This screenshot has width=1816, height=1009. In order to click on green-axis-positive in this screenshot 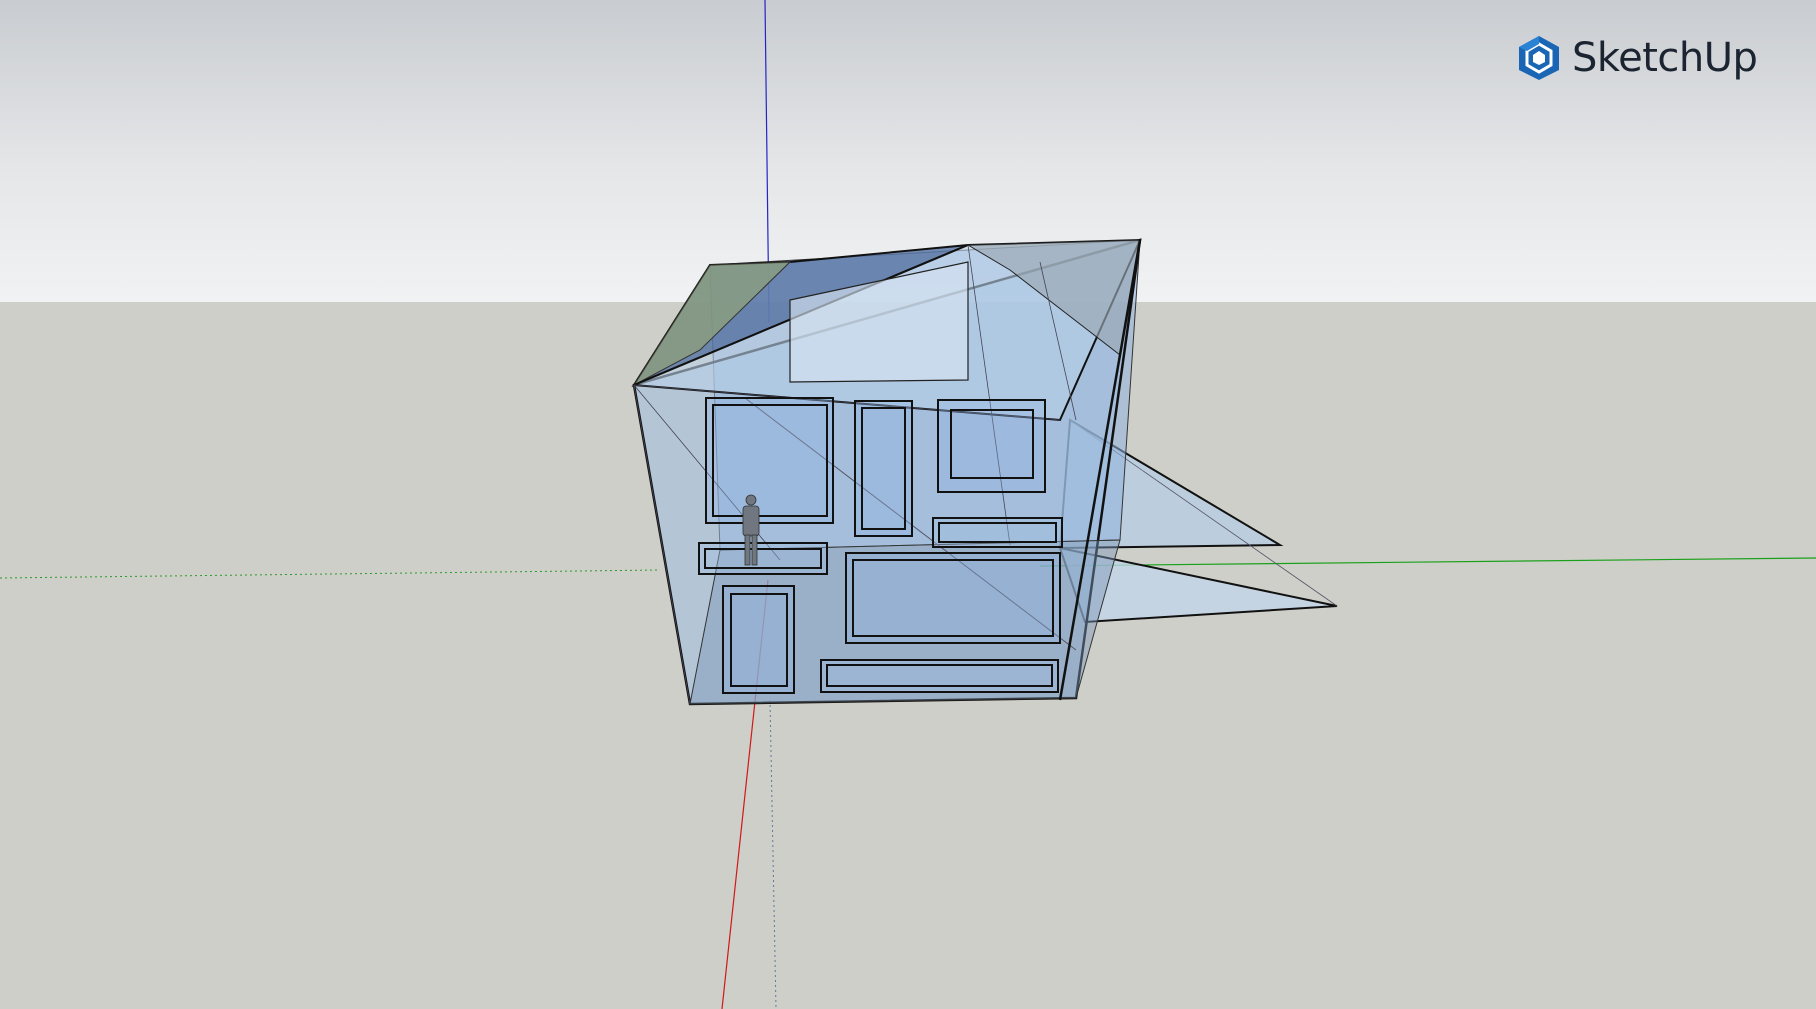, I will do `click(1427, 562)`.